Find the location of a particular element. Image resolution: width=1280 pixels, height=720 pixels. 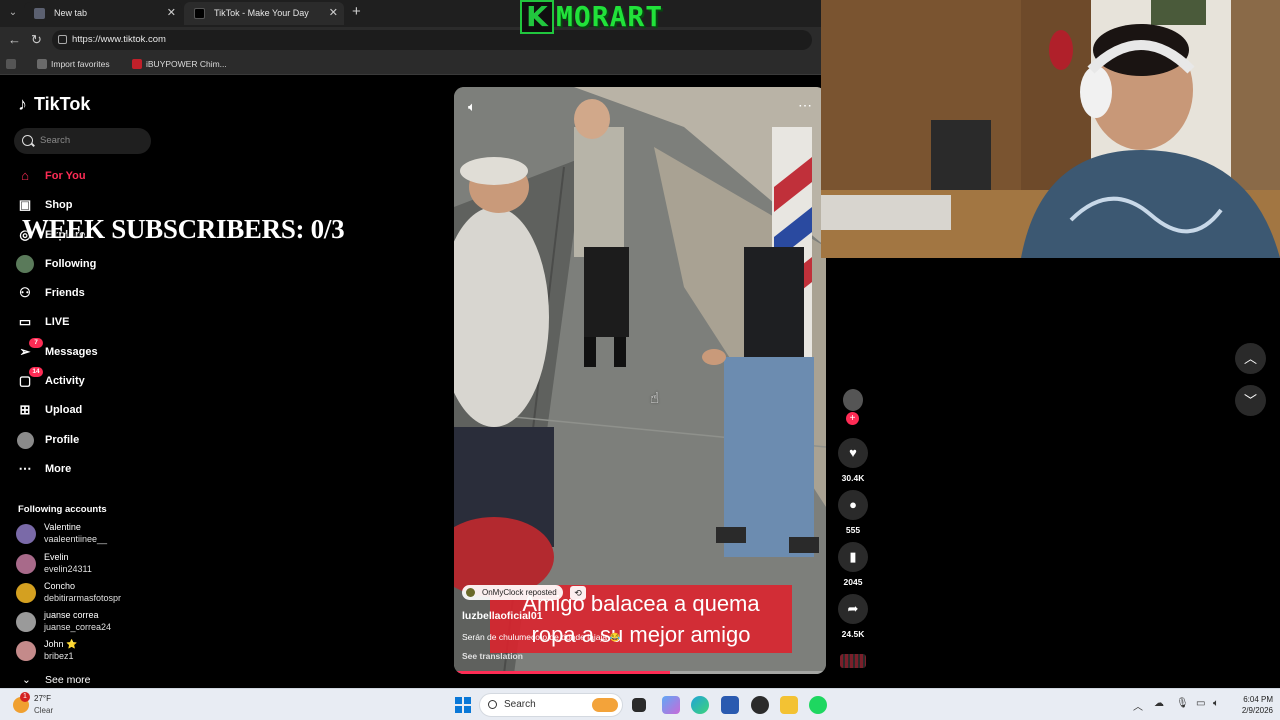

tray-chevron-up-icon: ︿ is located at coordinates (1138, 705).